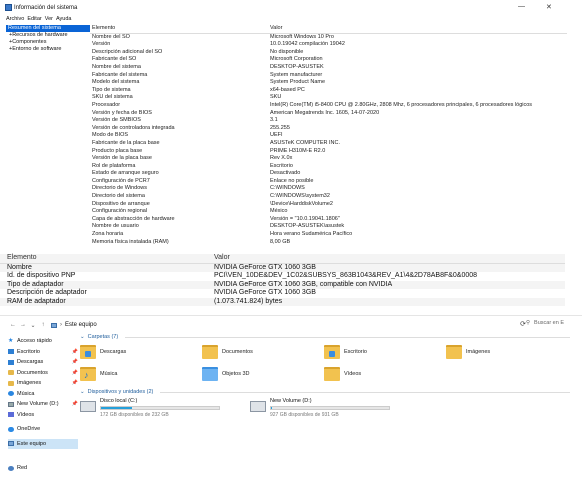 Image resolution: width=582 pixels, height=480 pixels. I want to click on minimize-icon: —, so click(521, 6).